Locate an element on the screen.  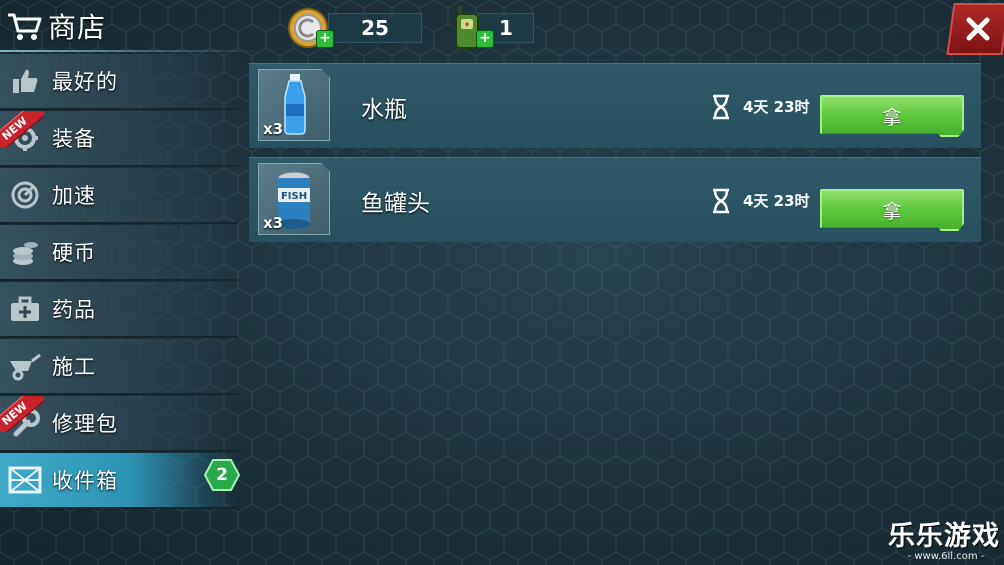
coin-value: 25 is located at coordinates (375, 28).